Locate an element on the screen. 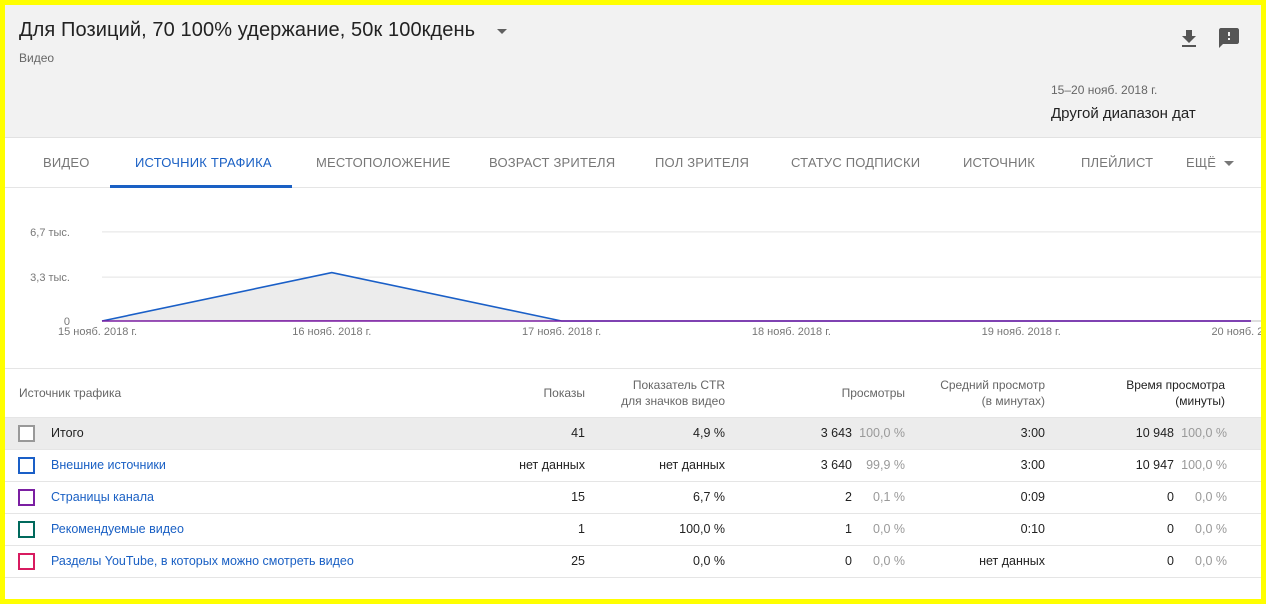  row-impressions: 25 is located at coordinates (578, 561).